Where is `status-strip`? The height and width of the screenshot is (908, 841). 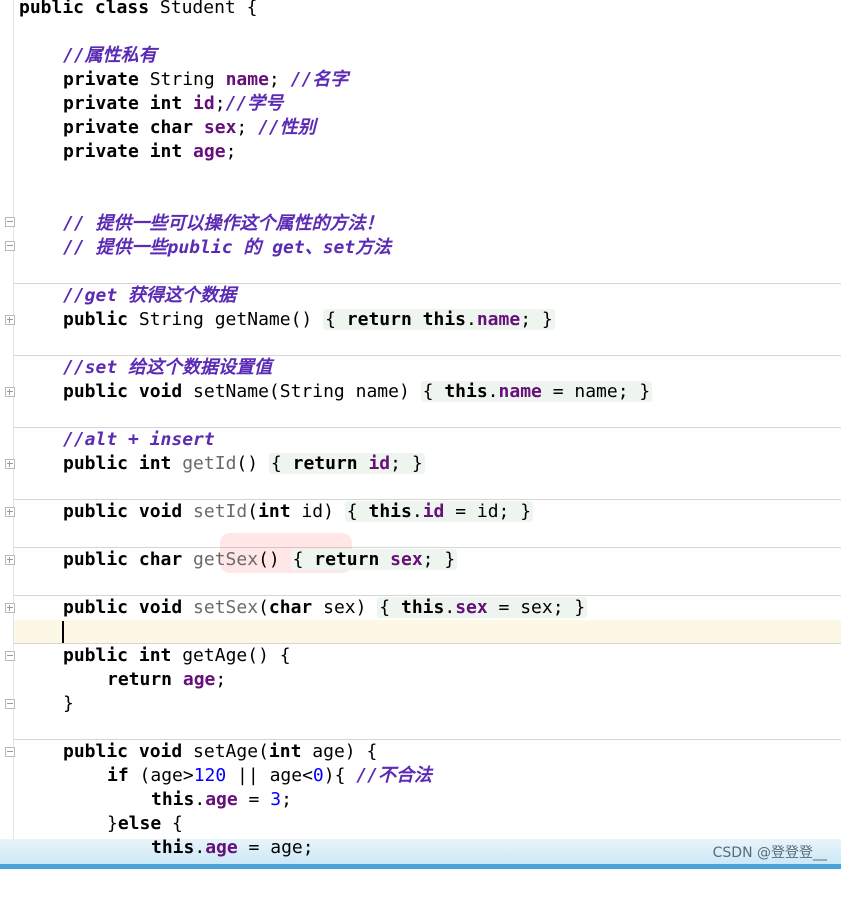 status-strip is located at coordinates (420, 866).